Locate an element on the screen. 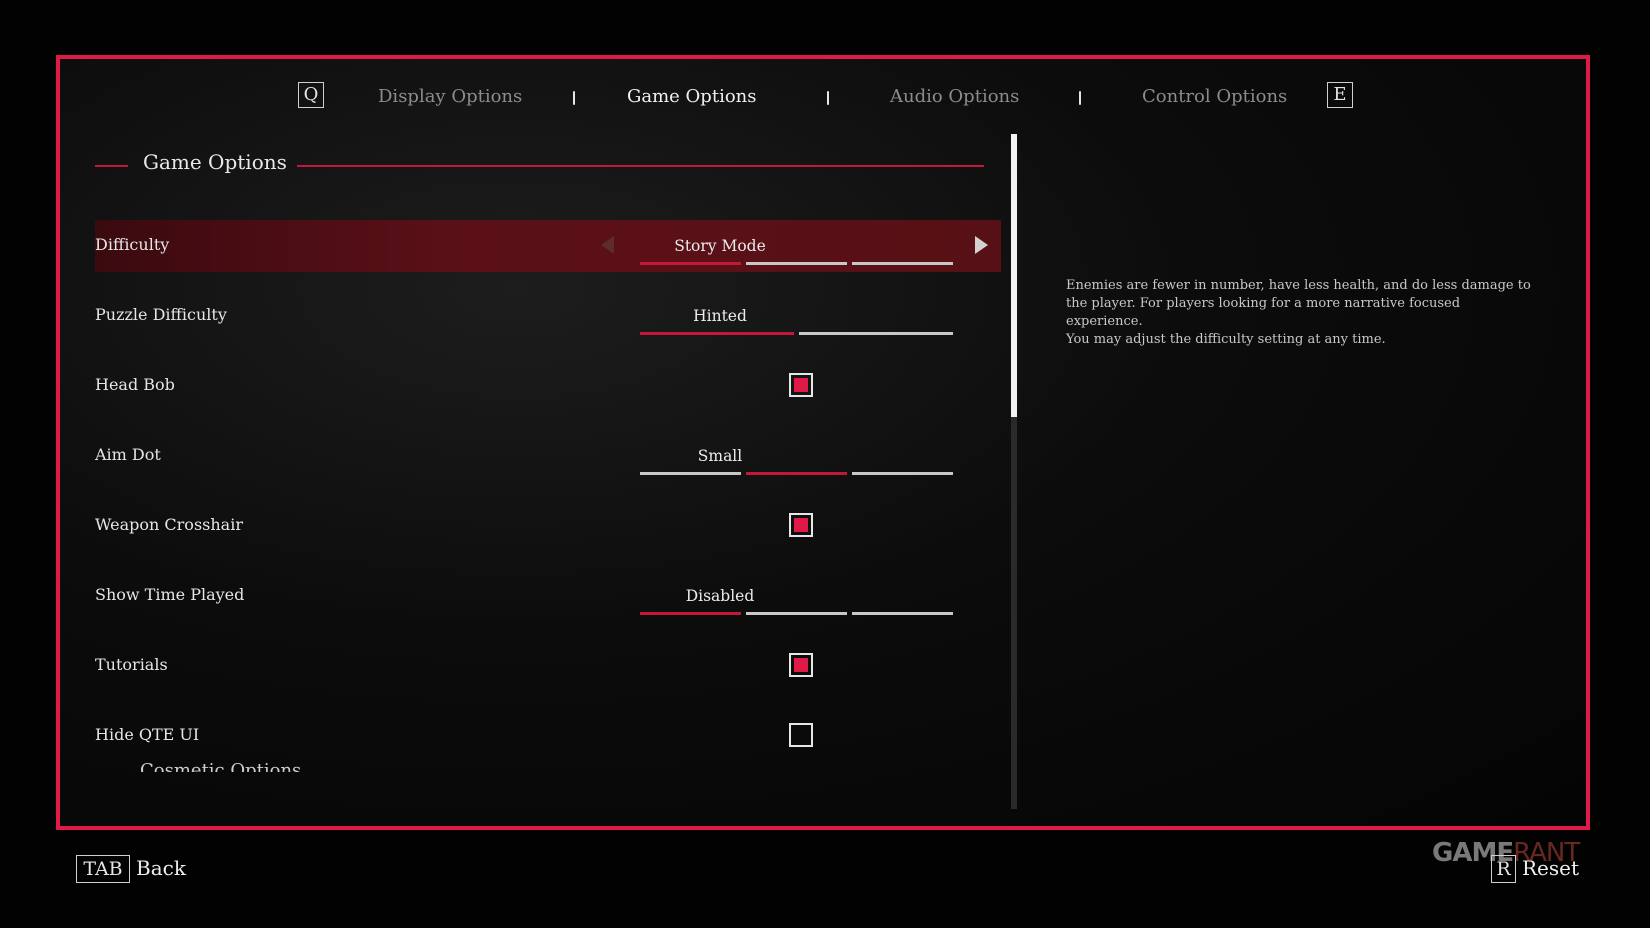  prev-tab-key: Q is located at coordinates (311, 95).